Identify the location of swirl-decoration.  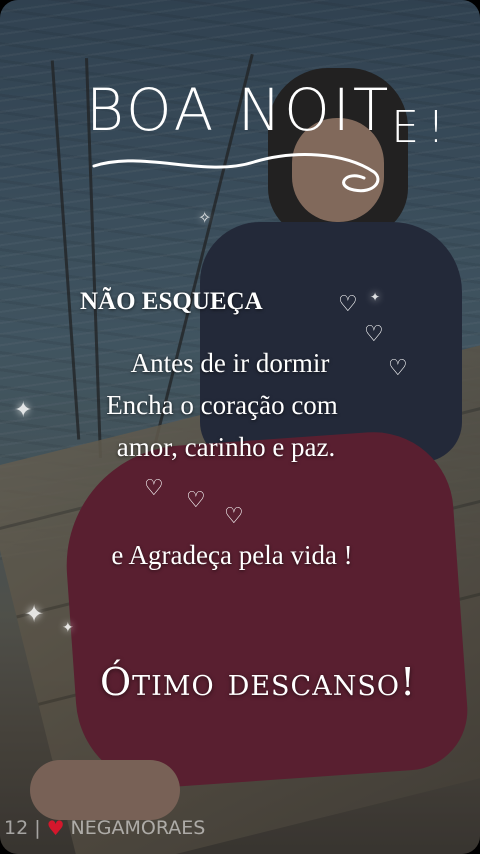
(236, 173).